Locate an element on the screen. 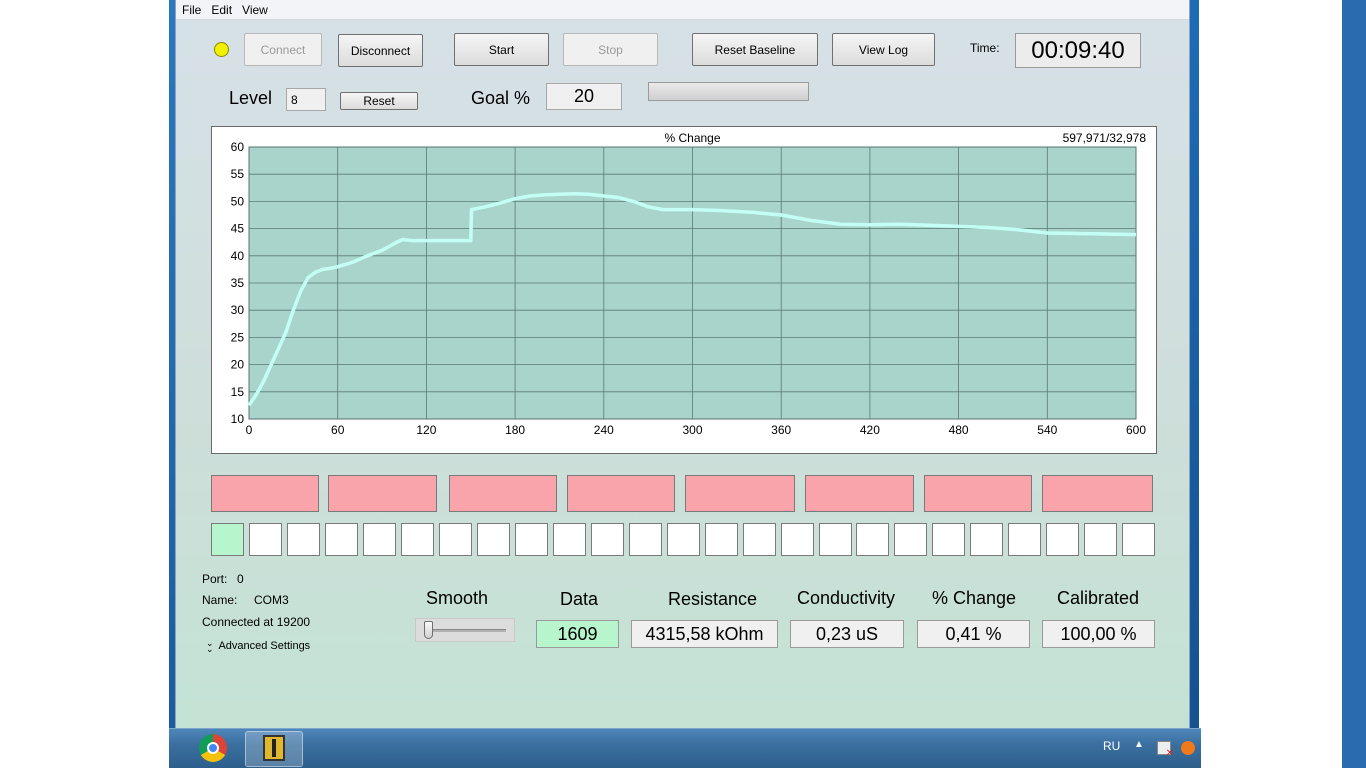  x-tick-label: 180 is located at coordinates (515, 430).